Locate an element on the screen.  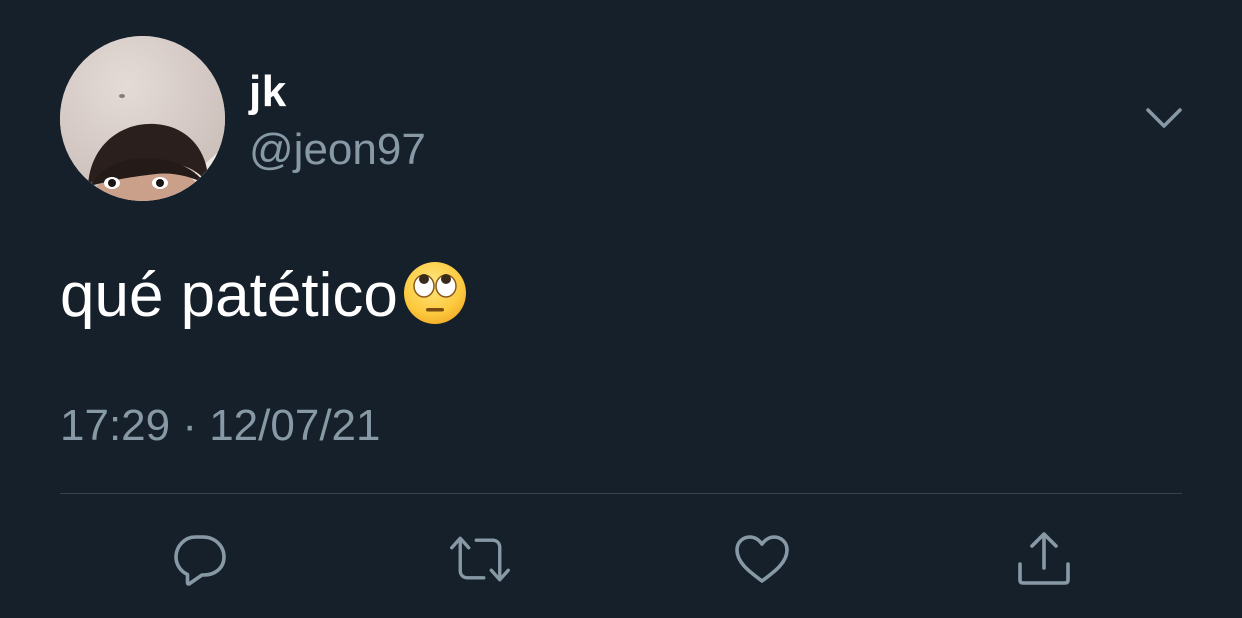
like-button is located at coordinates (762, 559).